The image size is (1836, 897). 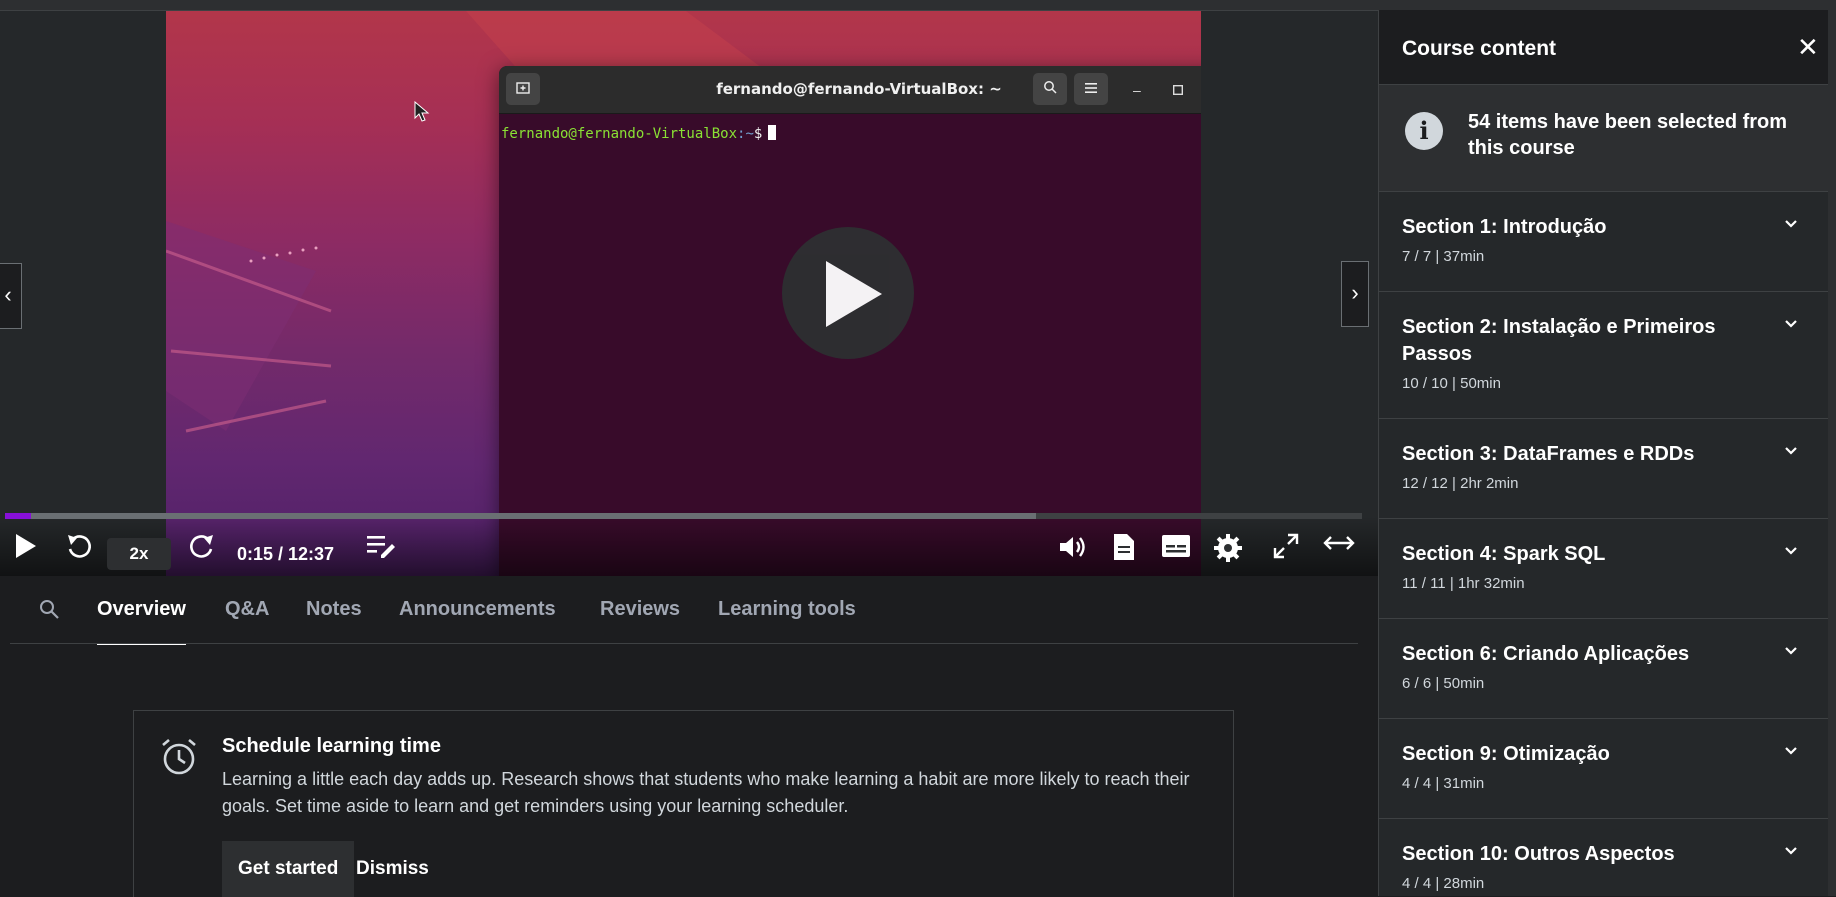 I want to click on terminal-titlebar: fernando@fernando-VirtualBox: ~ – ✕, so click(x=850, y=90).